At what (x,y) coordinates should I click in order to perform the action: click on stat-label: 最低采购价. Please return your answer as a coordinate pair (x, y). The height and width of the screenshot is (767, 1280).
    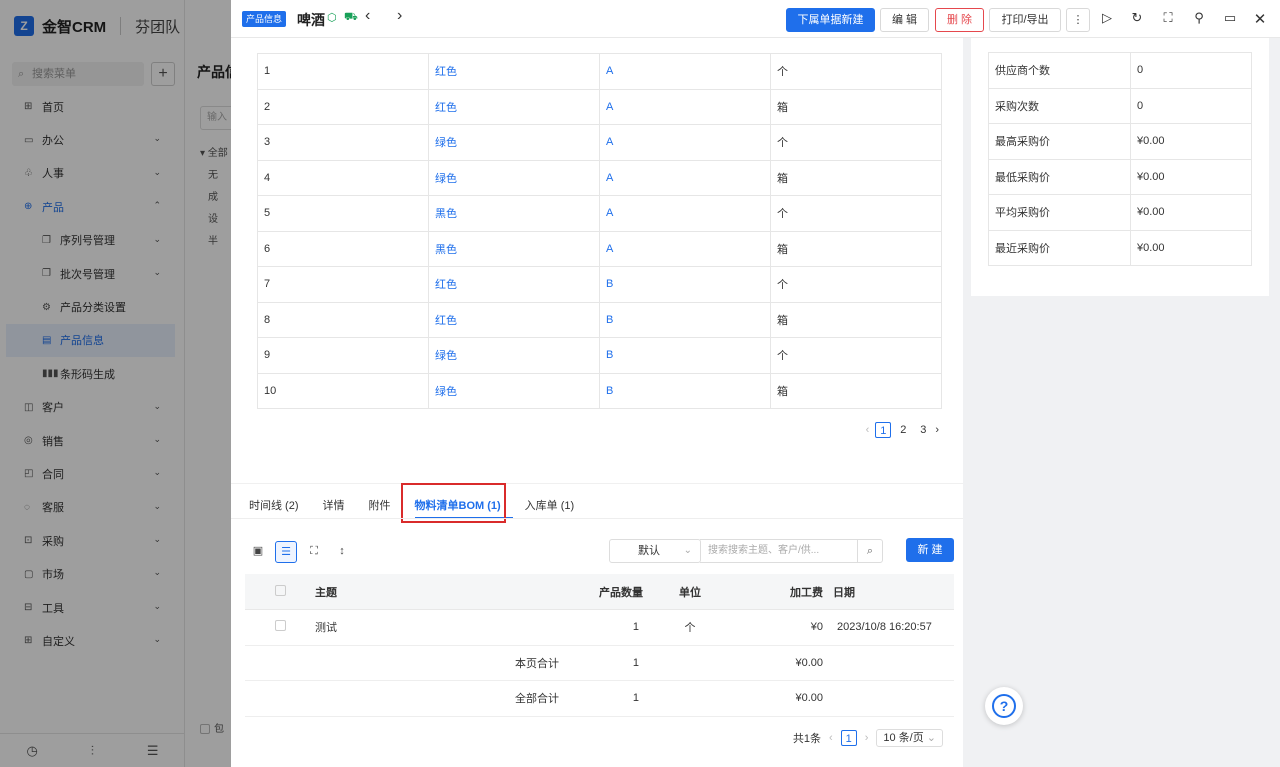
    Looking at the image, I should click on (1059, 176).